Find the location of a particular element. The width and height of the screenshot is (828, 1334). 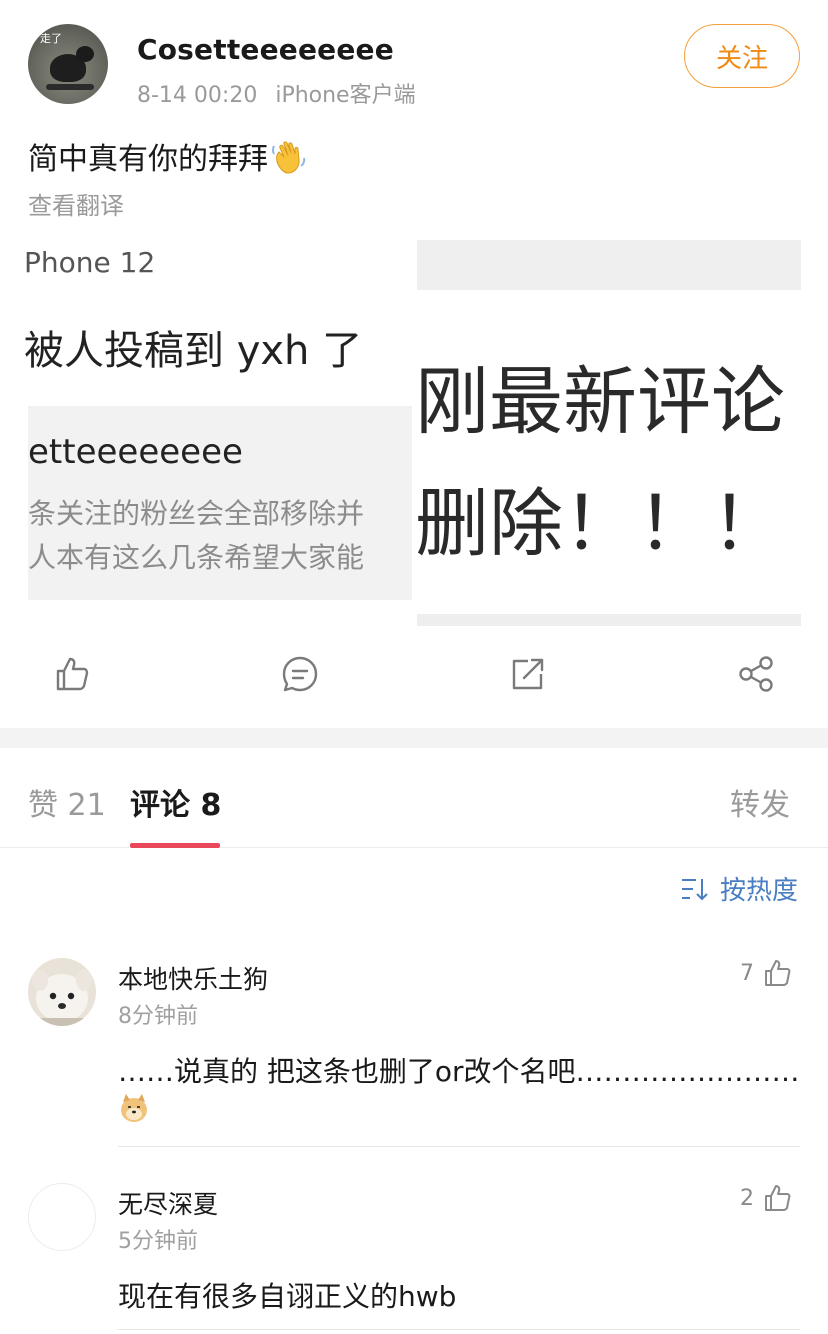

image-1-text-1: Phone 12 is located at coordinates (90, 262).